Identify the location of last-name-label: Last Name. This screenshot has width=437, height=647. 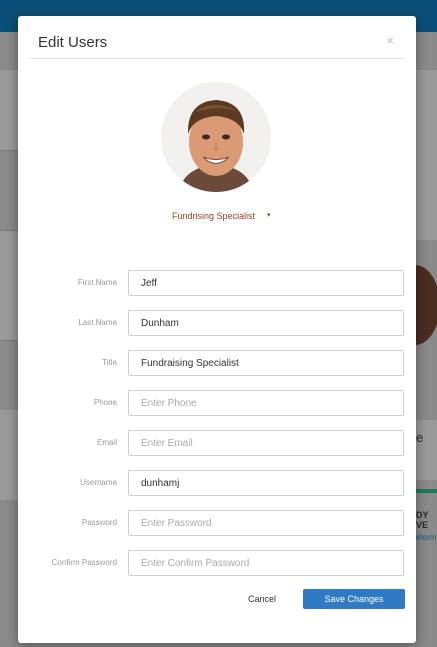
(97, 322).